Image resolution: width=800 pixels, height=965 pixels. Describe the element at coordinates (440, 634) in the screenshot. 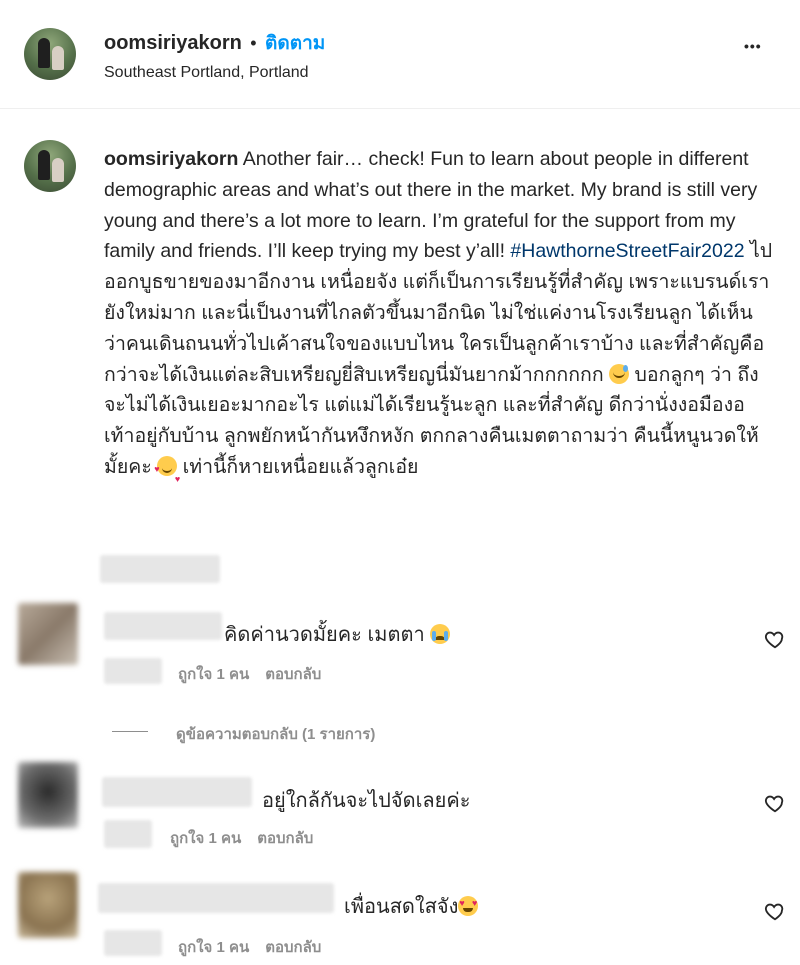

I see `crying-face-emoji-icon` at that location.